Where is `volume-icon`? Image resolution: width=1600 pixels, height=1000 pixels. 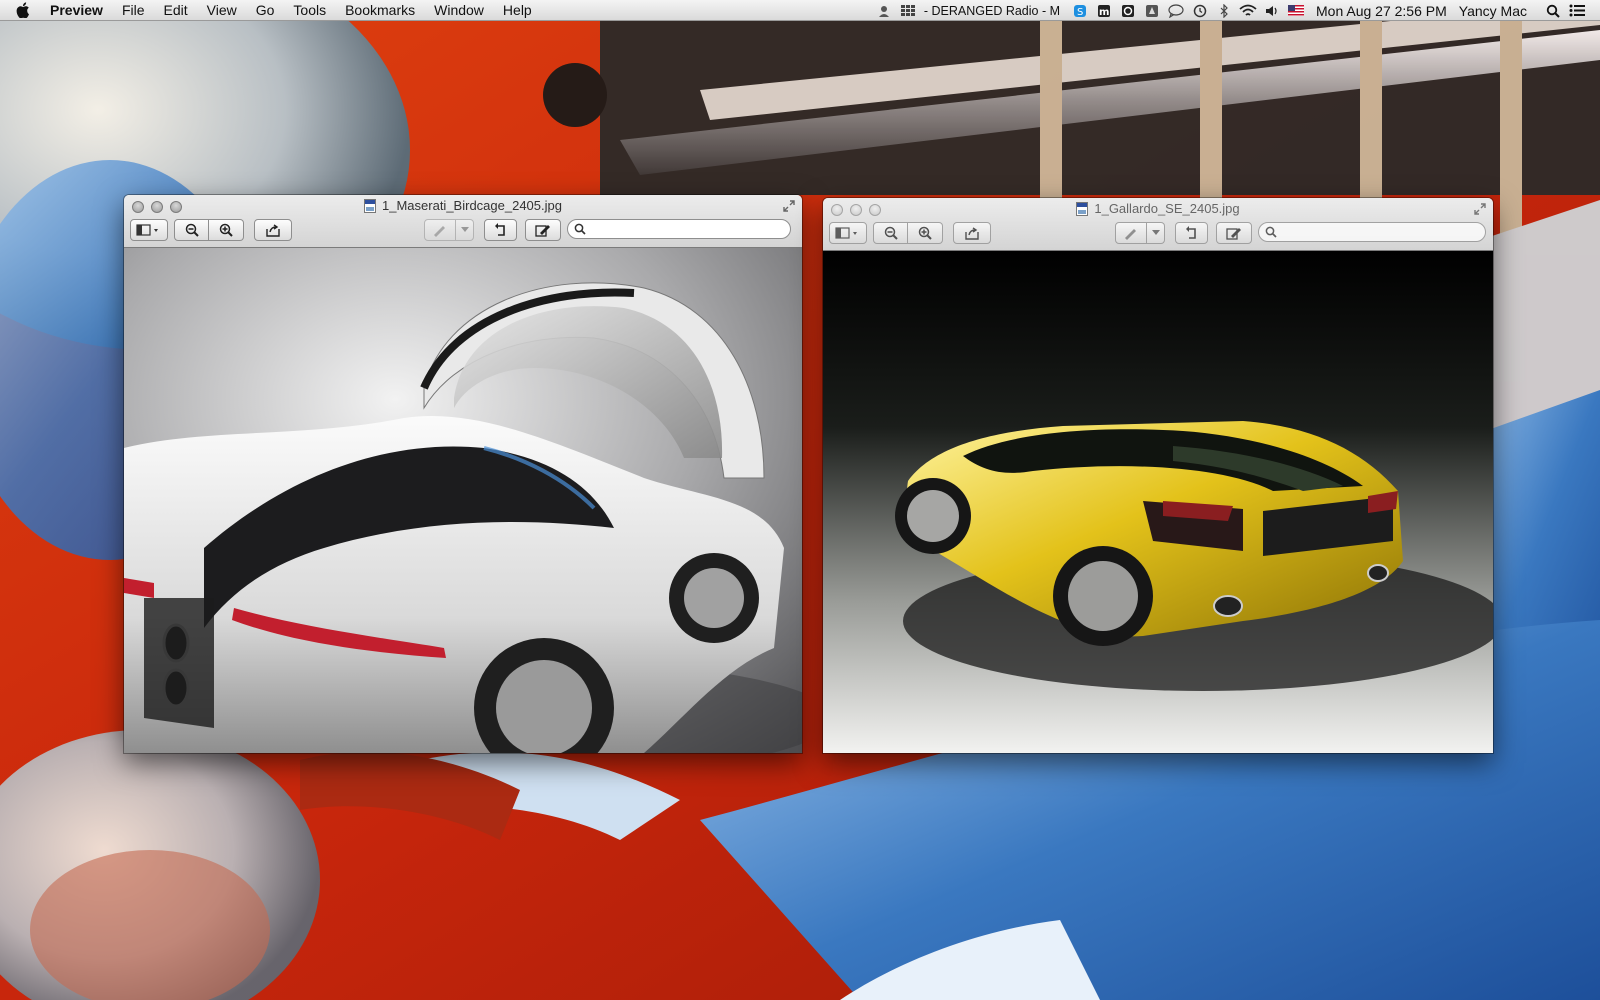
volume-icon is located at coordinates (1272, 11).